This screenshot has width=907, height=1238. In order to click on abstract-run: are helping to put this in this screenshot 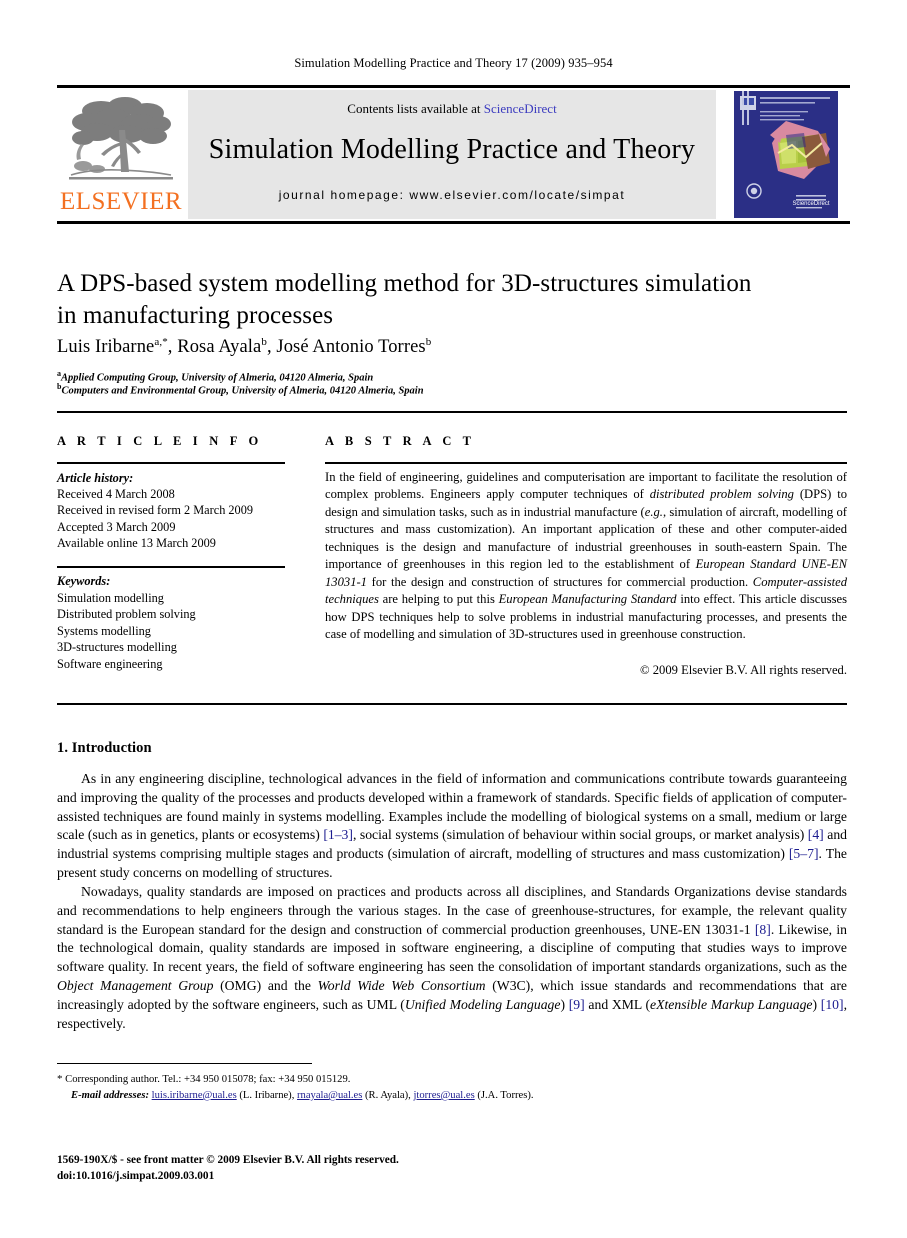, I will do `click(438, 599)`.